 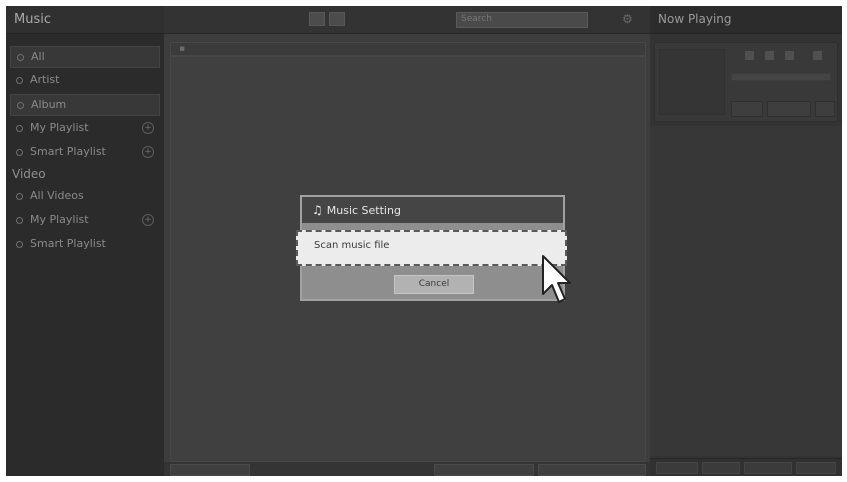 What do you see at coordinates (408, 49) in the screenshot?
I see `column-headers: ▪` at bounding box center [408, 49].